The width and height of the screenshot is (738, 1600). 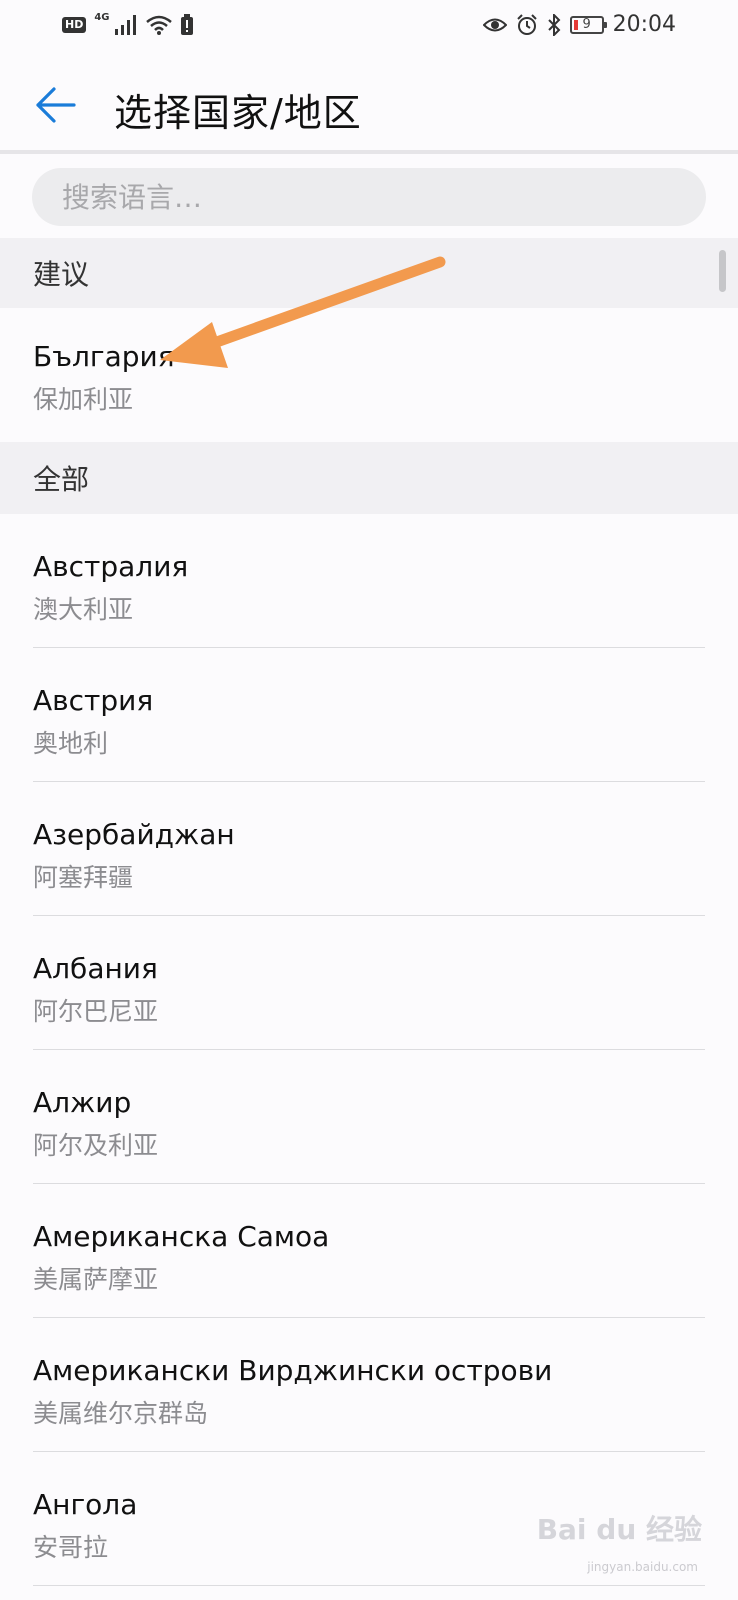 I want to click on country-name: Американски Вирджински острови, so click(x=293, y=1370).